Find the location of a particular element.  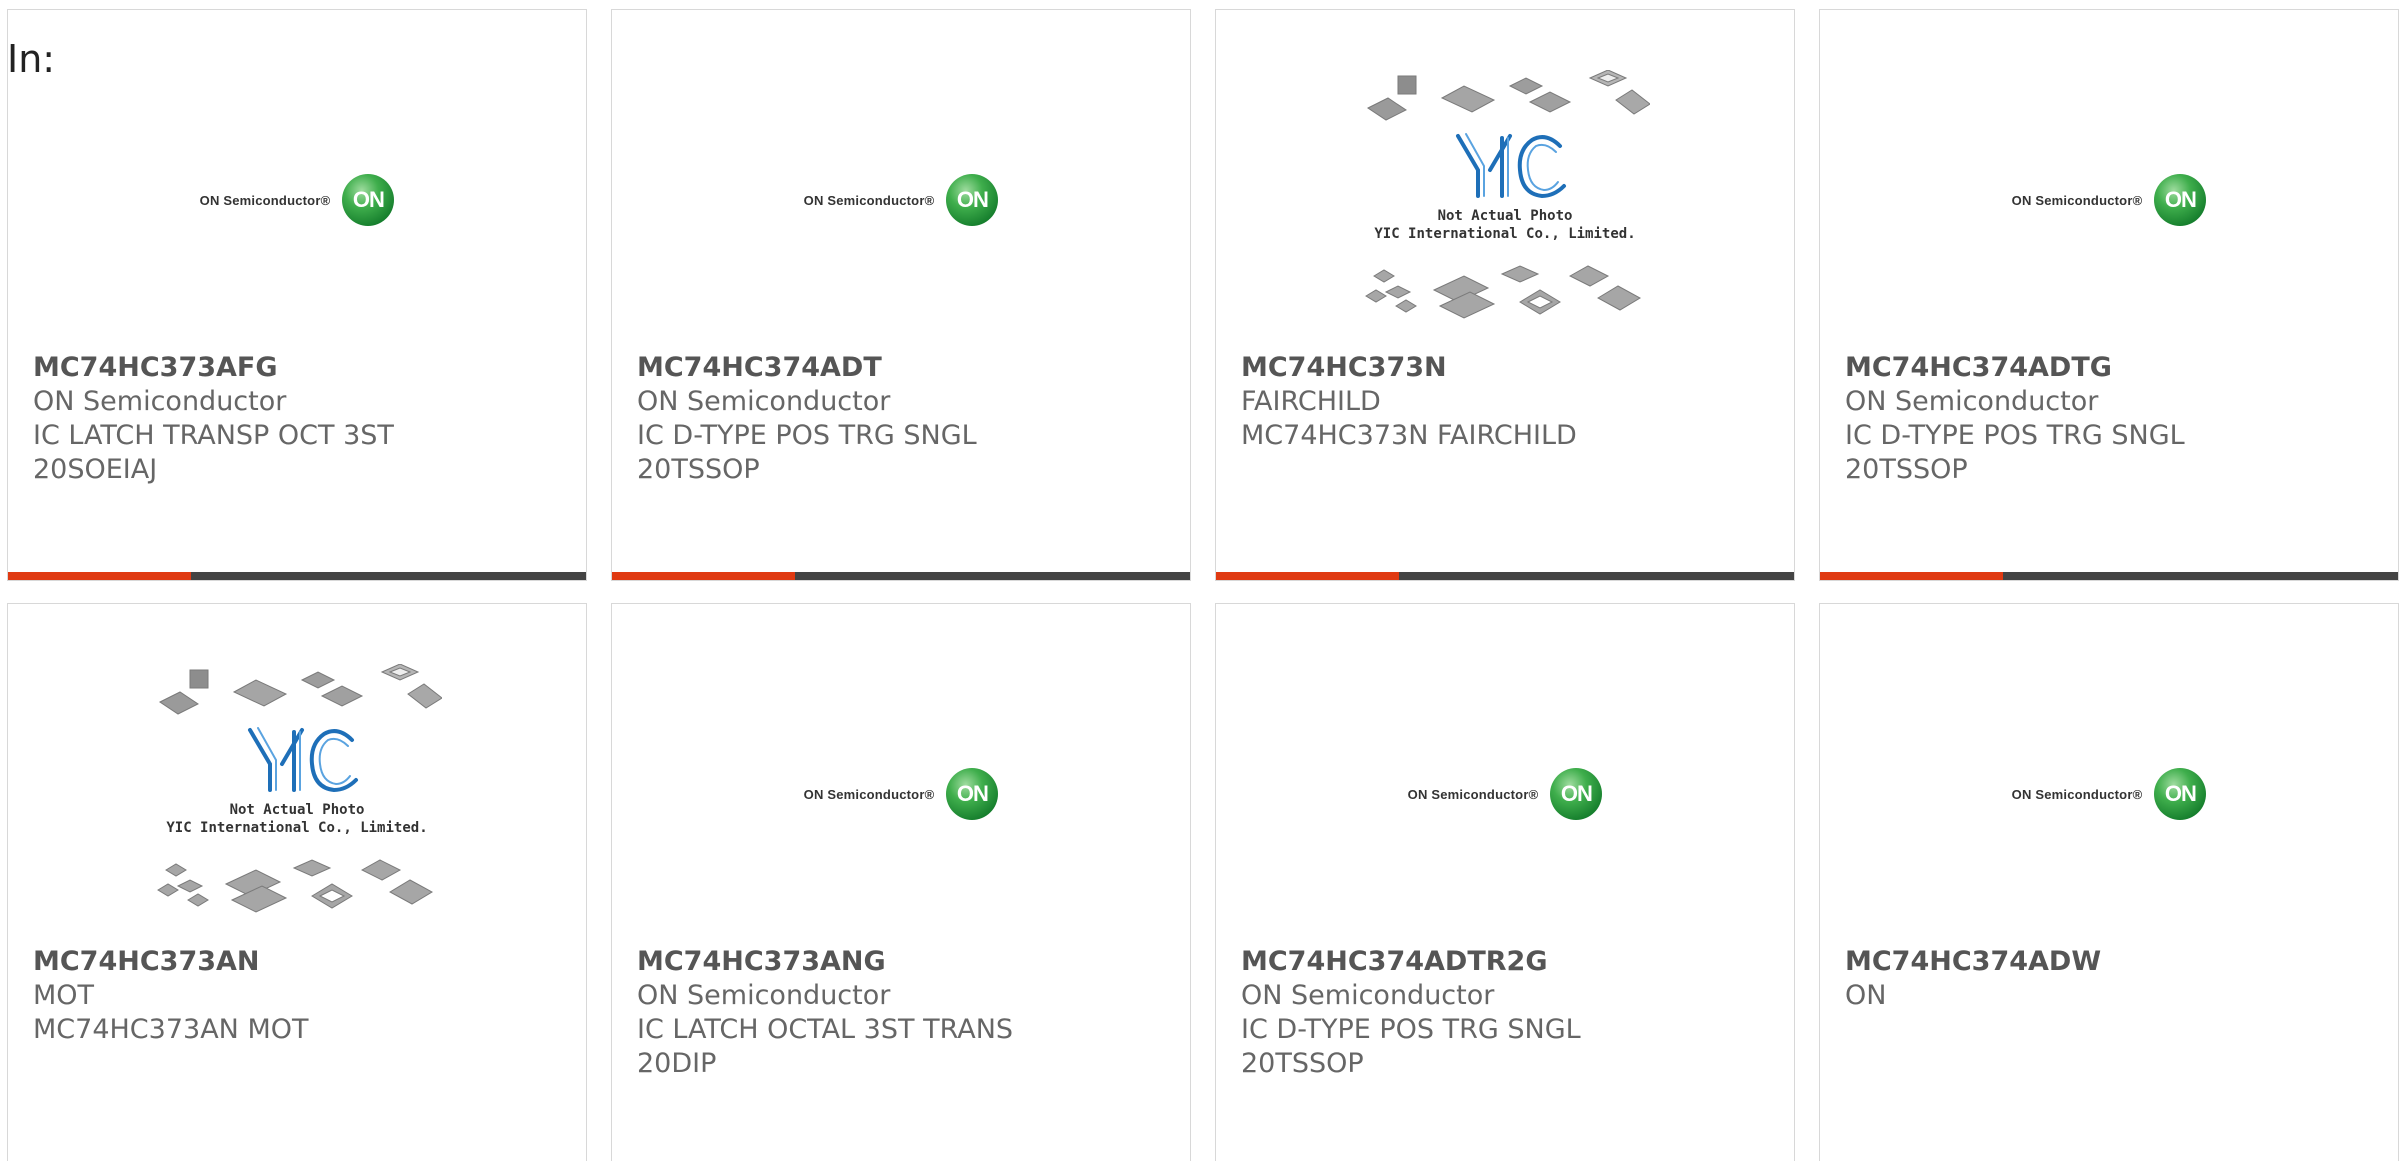

product-part-number: MC74HC373N is located at coordinates (1507, 368).